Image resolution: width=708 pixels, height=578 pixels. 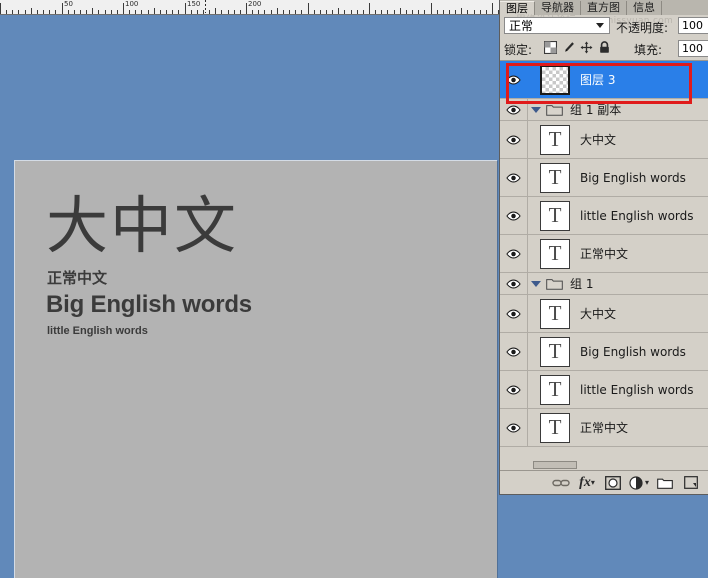 I want to click on group-name-label: 组 1, so click(x=581, y=283).